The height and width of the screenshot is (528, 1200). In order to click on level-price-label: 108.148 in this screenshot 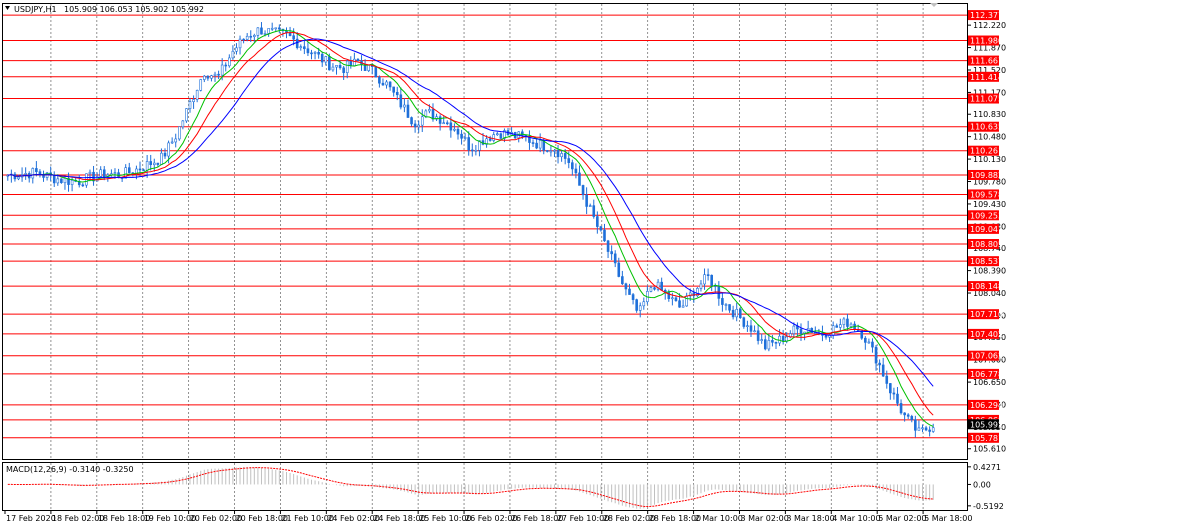, I will do `click(986, 286)`.